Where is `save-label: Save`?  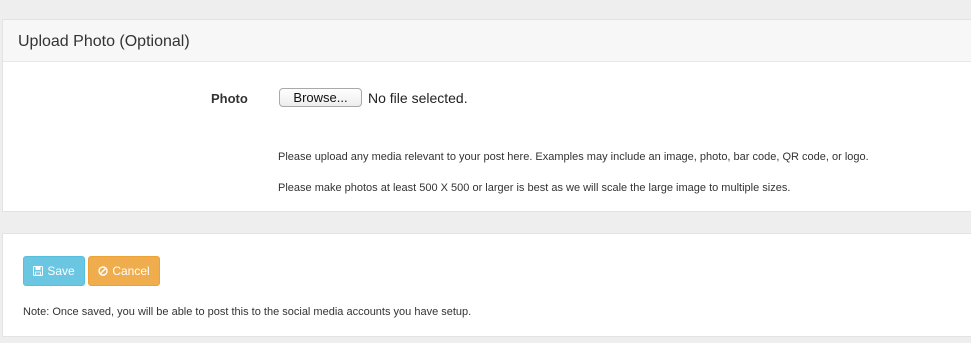 save-label: Save is located at coordinates (61, 271).